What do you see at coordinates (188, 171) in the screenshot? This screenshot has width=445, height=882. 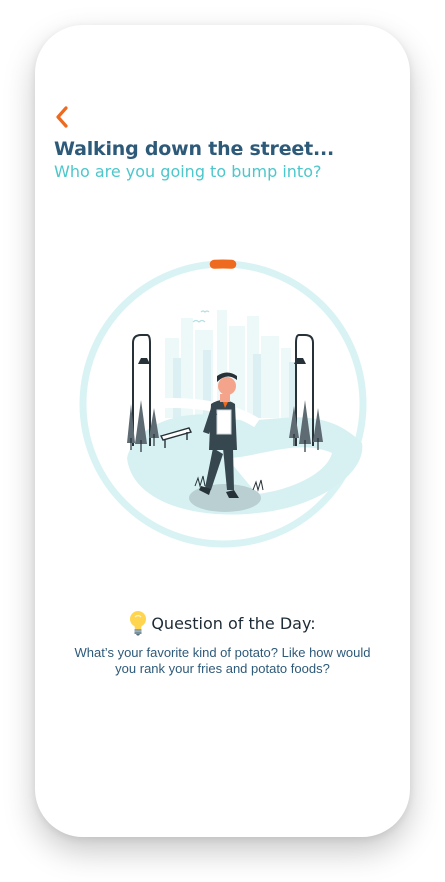 I see `page-subtitle: Who are you going to bump into?` at bounding box center [188, 171].